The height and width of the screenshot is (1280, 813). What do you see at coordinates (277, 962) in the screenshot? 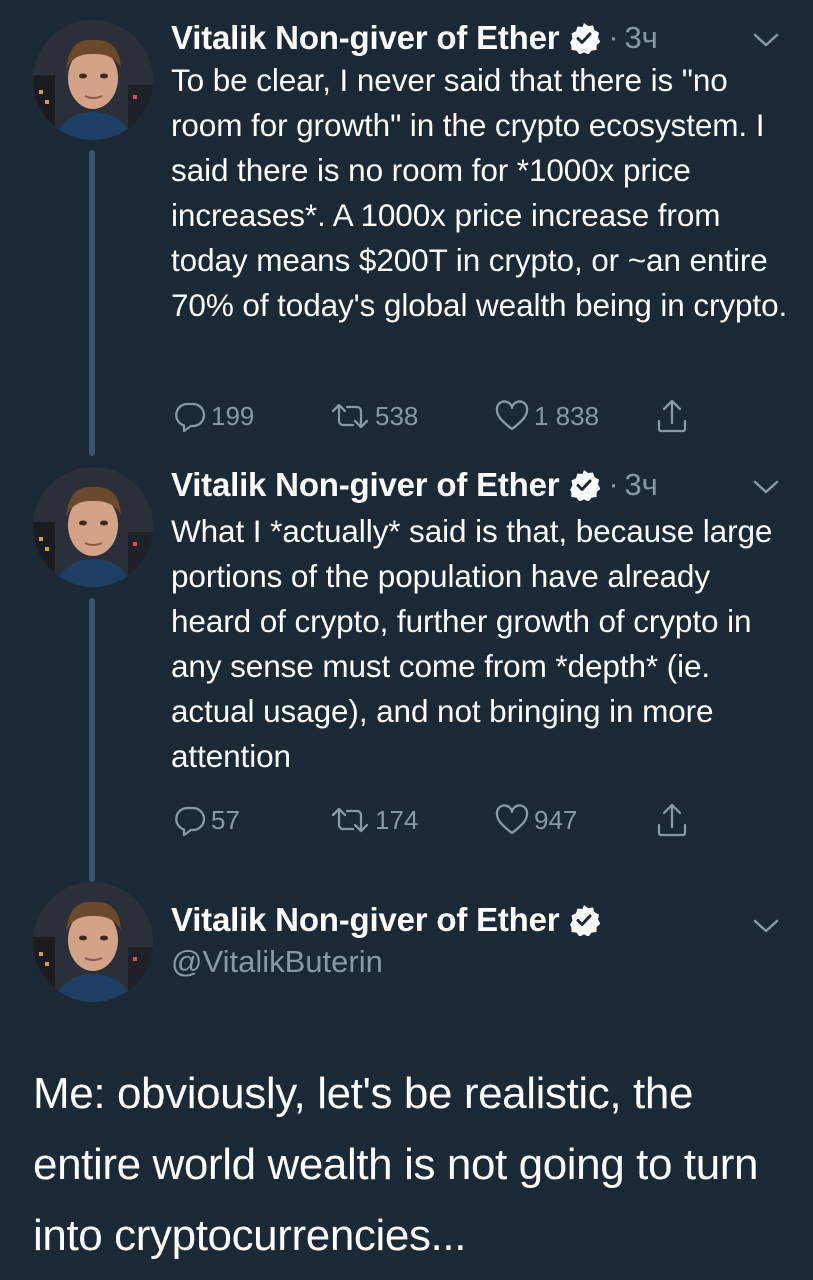
I see `user-handle: @VitalikButerin` at bounding box center [277, 962].